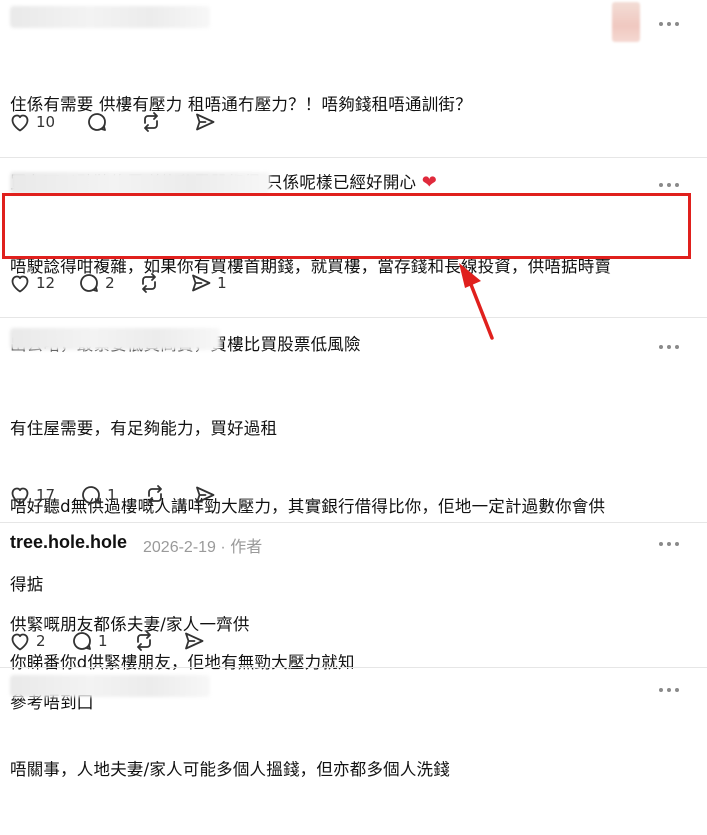  What do you see at coordinates (46, 283) in the screenshot?
I see `like-count: 12` at bounding box center [46, 283].